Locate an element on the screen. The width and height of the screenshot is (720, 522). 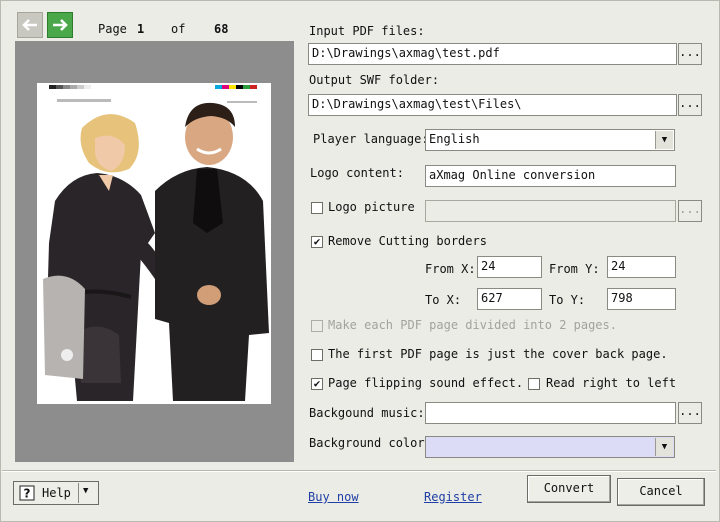
register-link: Register is located at coordinates (453, 497).